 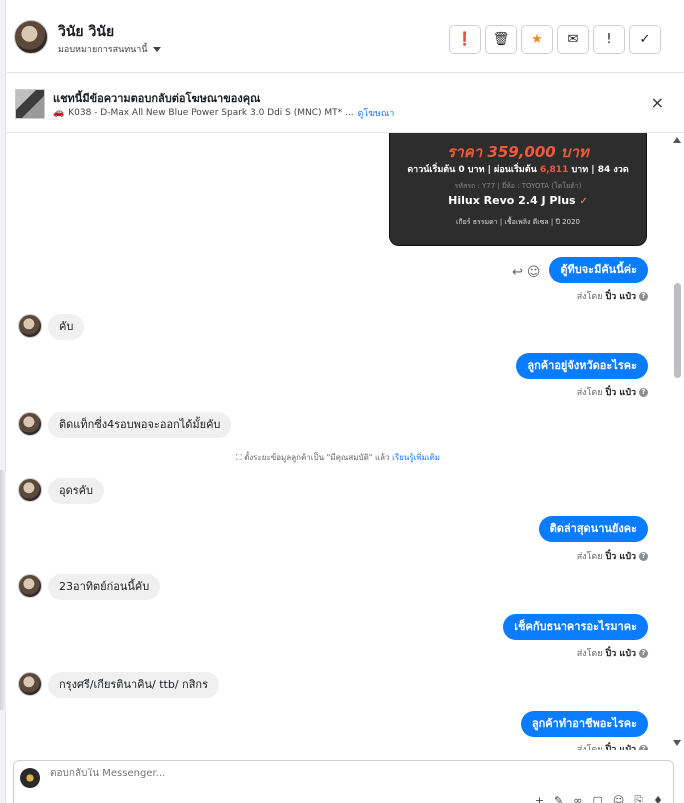 I want to click on incoming-message: กรุงศรี/เกียรตินาคิน/ ttb/ กสิกร, so click(x=133, y=685).